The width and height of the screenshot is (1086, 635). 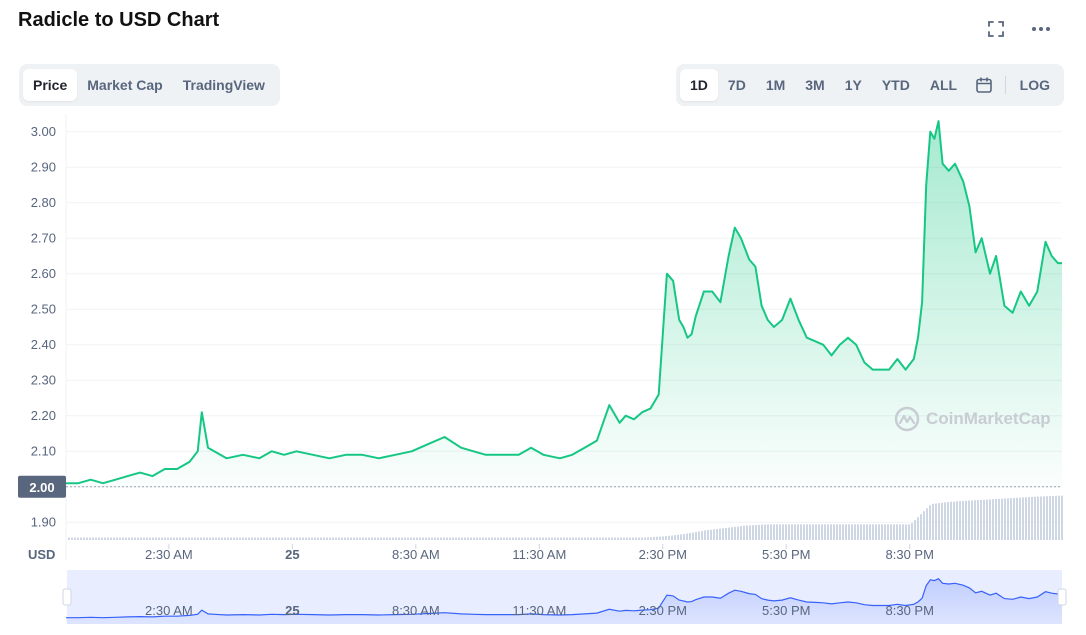 What do you see at coordinates (124, 85) in the screenshot?
I see `tab-market-cap: Market Cap` at bounding box center [124, 85].